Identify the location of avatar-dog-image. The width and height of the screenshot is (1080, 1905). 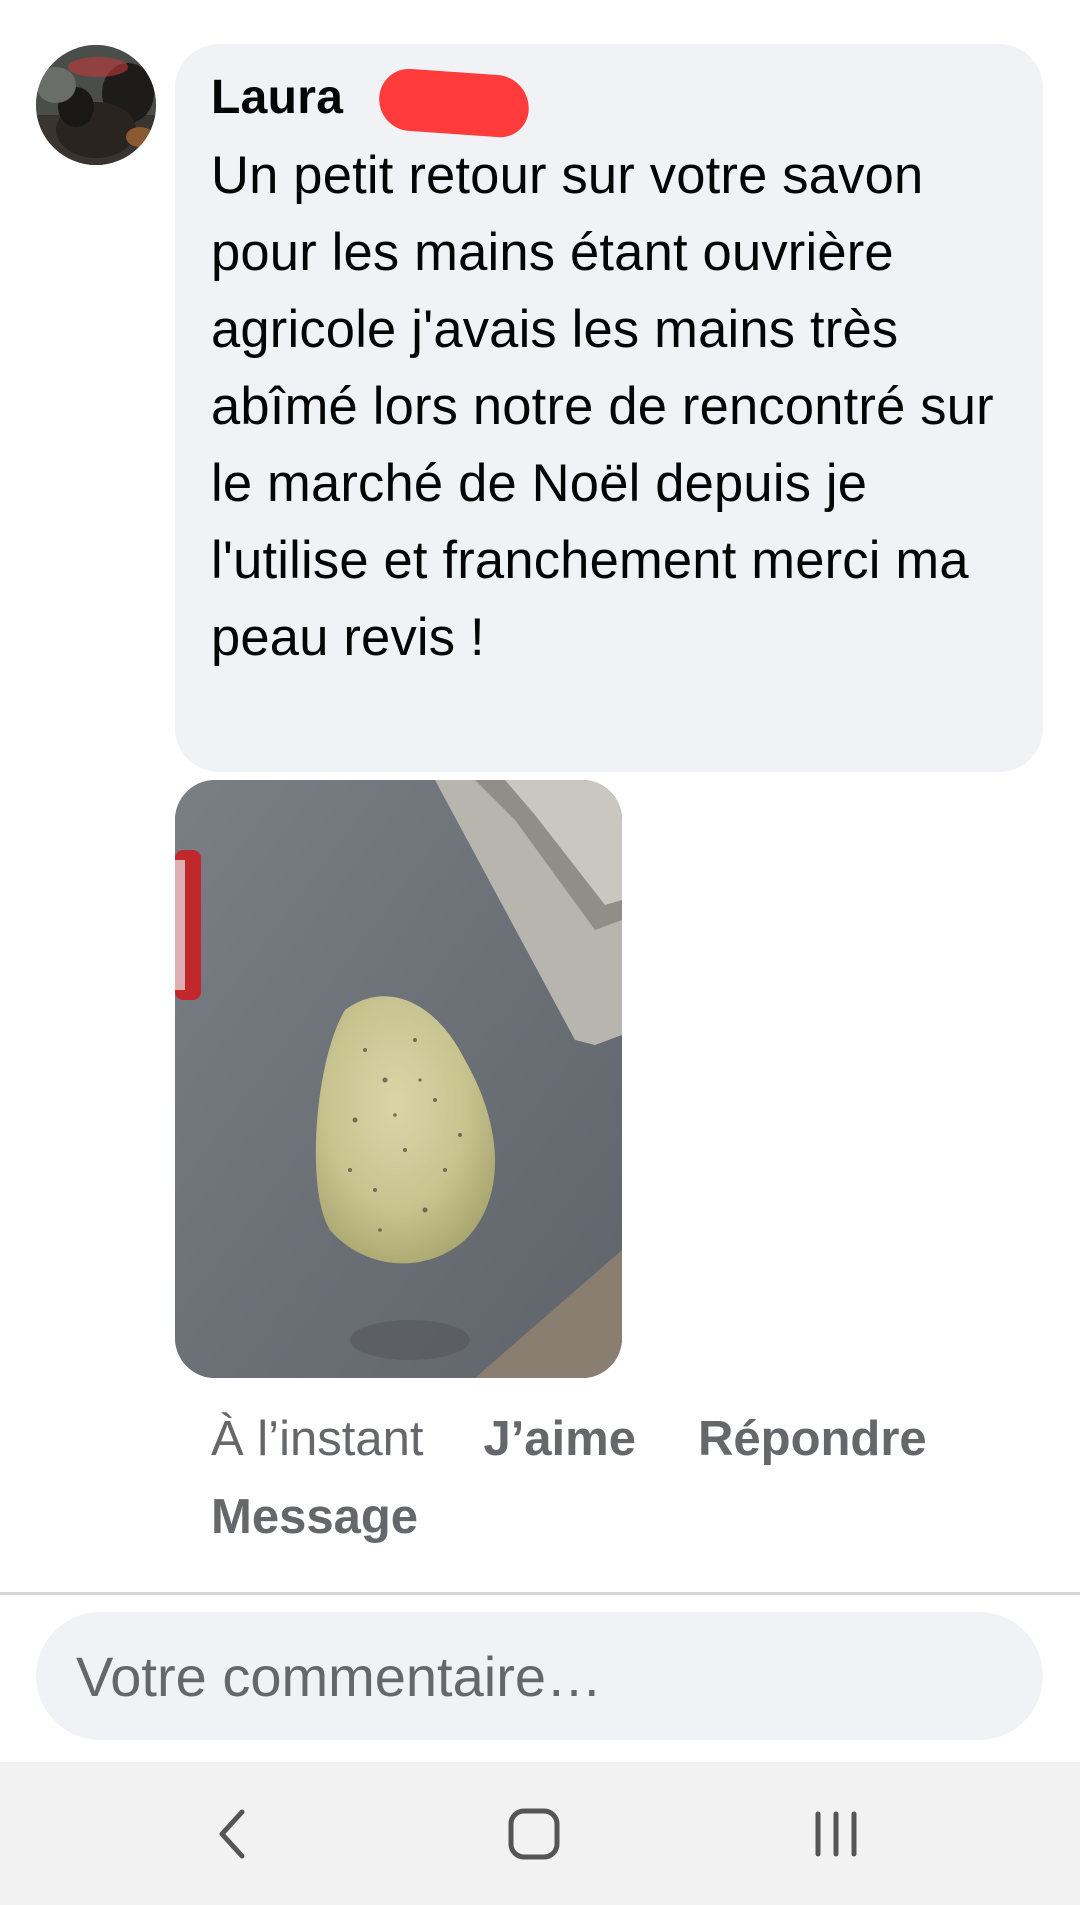
(96, 105).